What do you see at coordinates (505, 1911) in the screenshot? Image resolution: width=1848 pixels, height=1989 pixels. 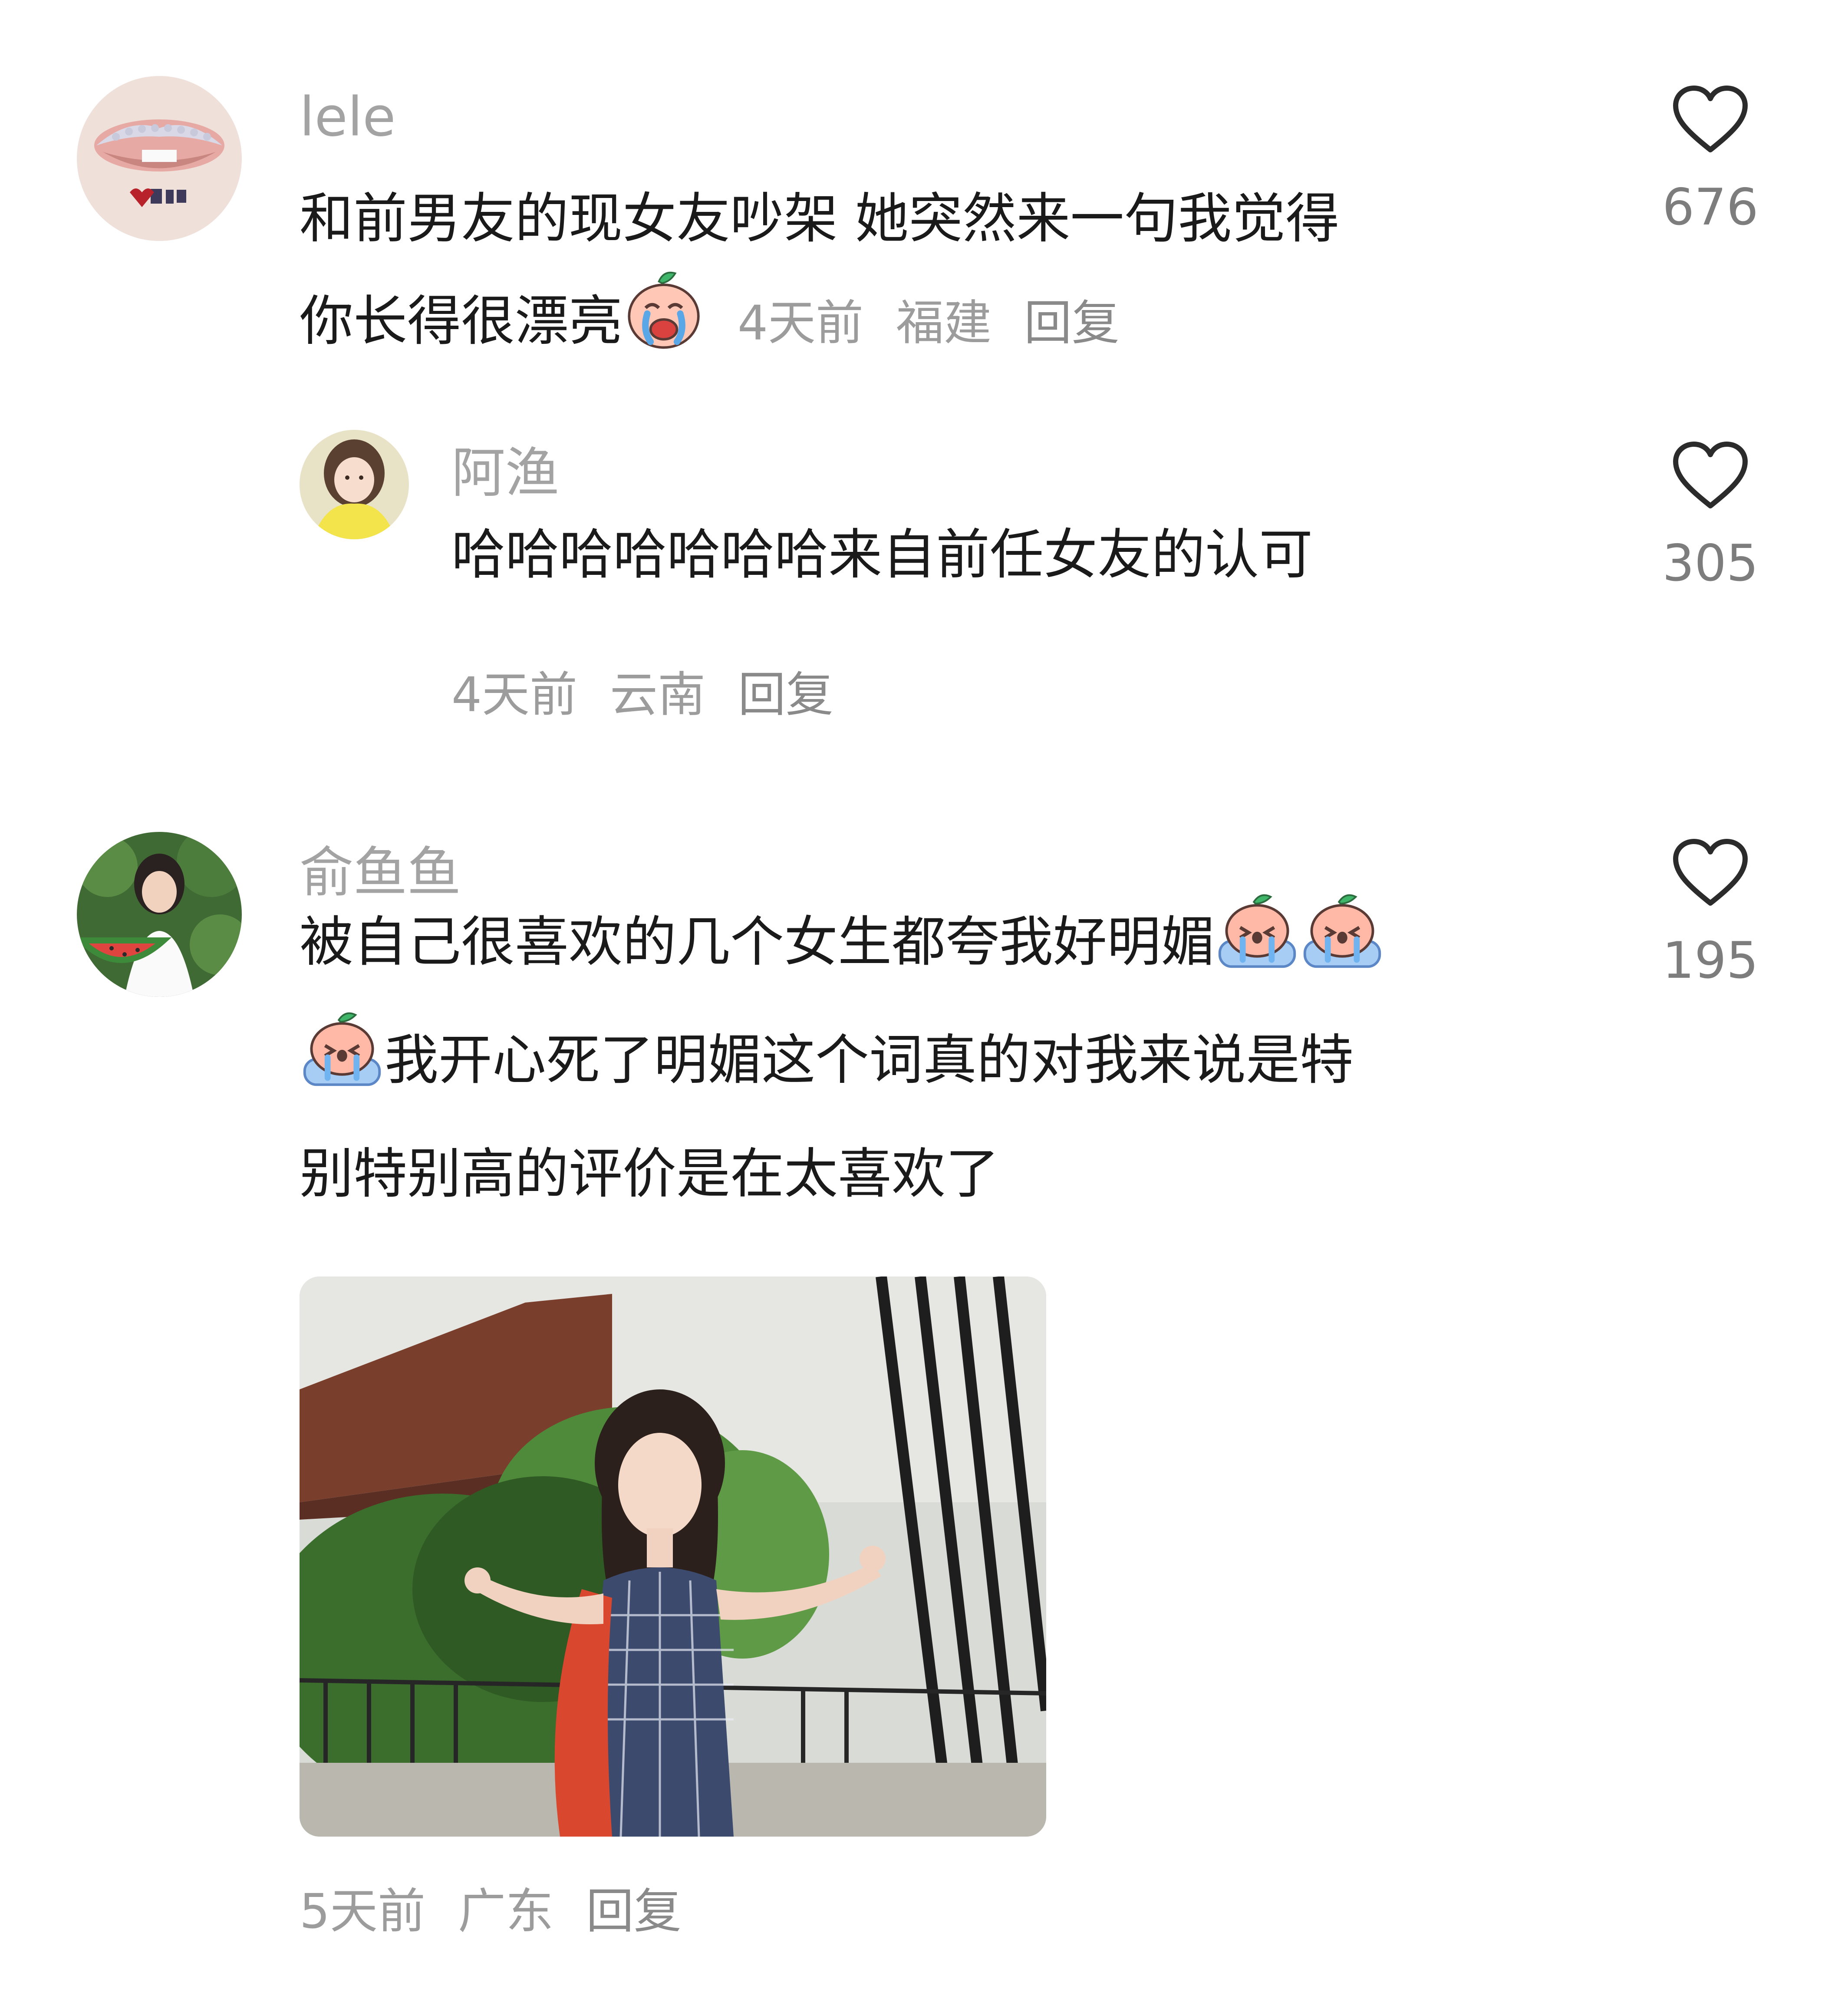 I see `comment-location: 广东` at bounding box center [505, 1911].